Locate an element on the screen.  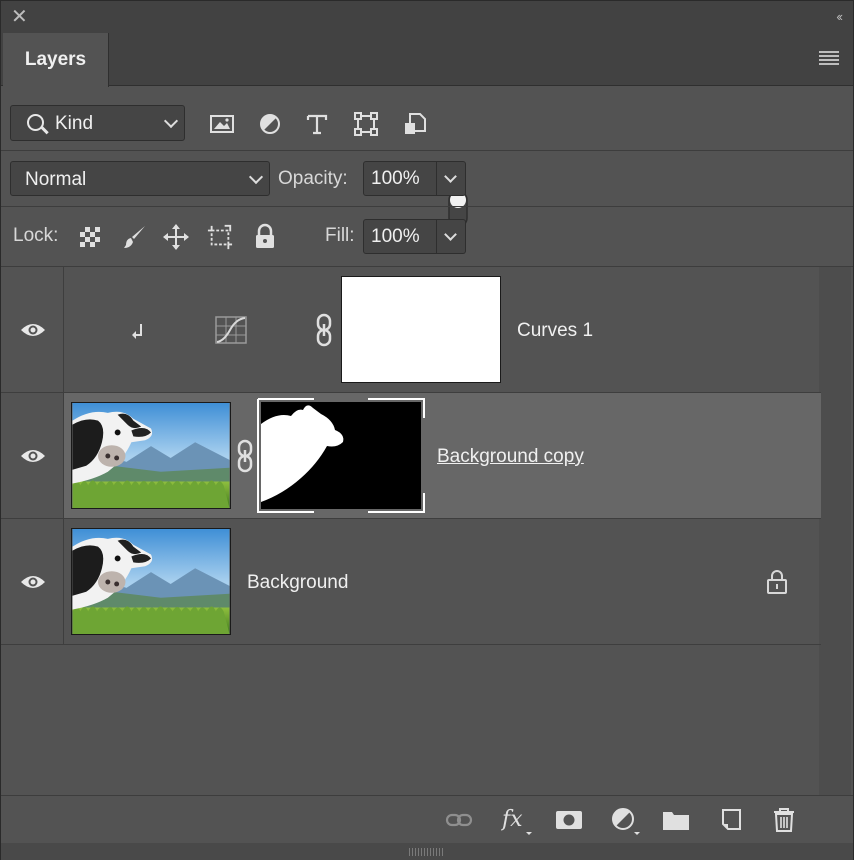
lock-icon is located at coordinates (777, 582).